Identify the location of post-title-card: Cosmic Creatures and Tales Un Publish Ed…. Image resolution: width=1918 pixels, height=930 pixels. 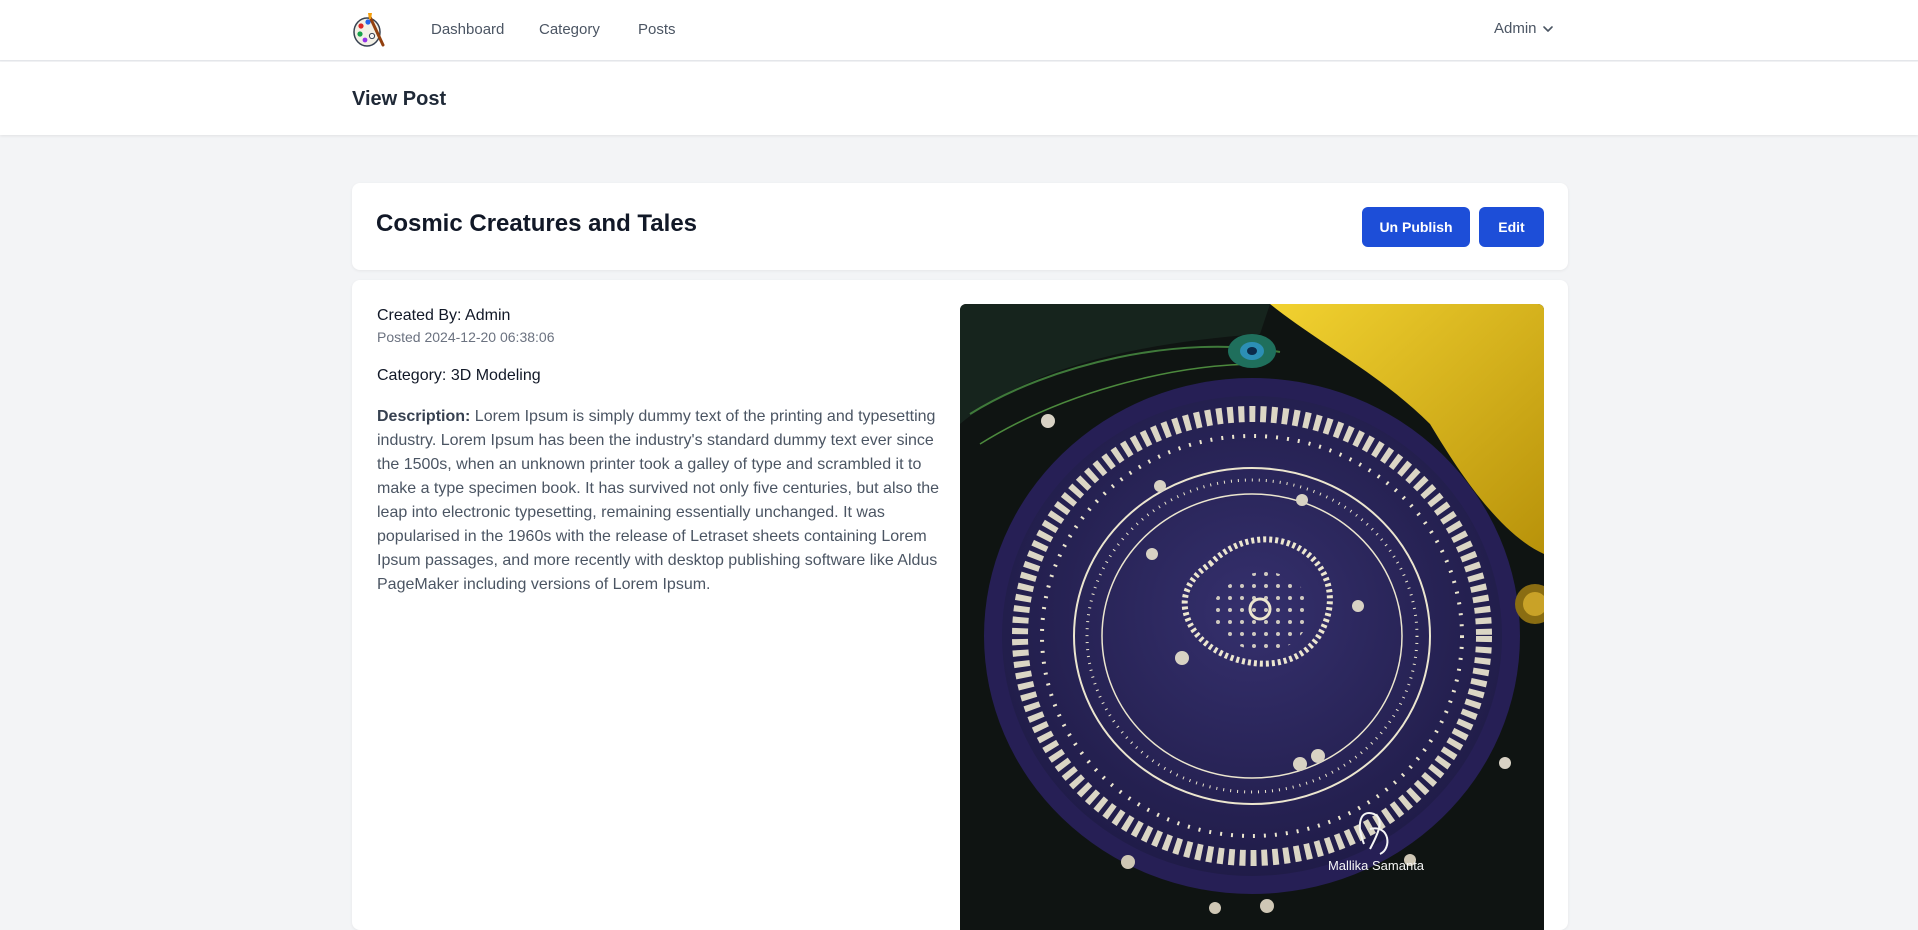
(960, 226).